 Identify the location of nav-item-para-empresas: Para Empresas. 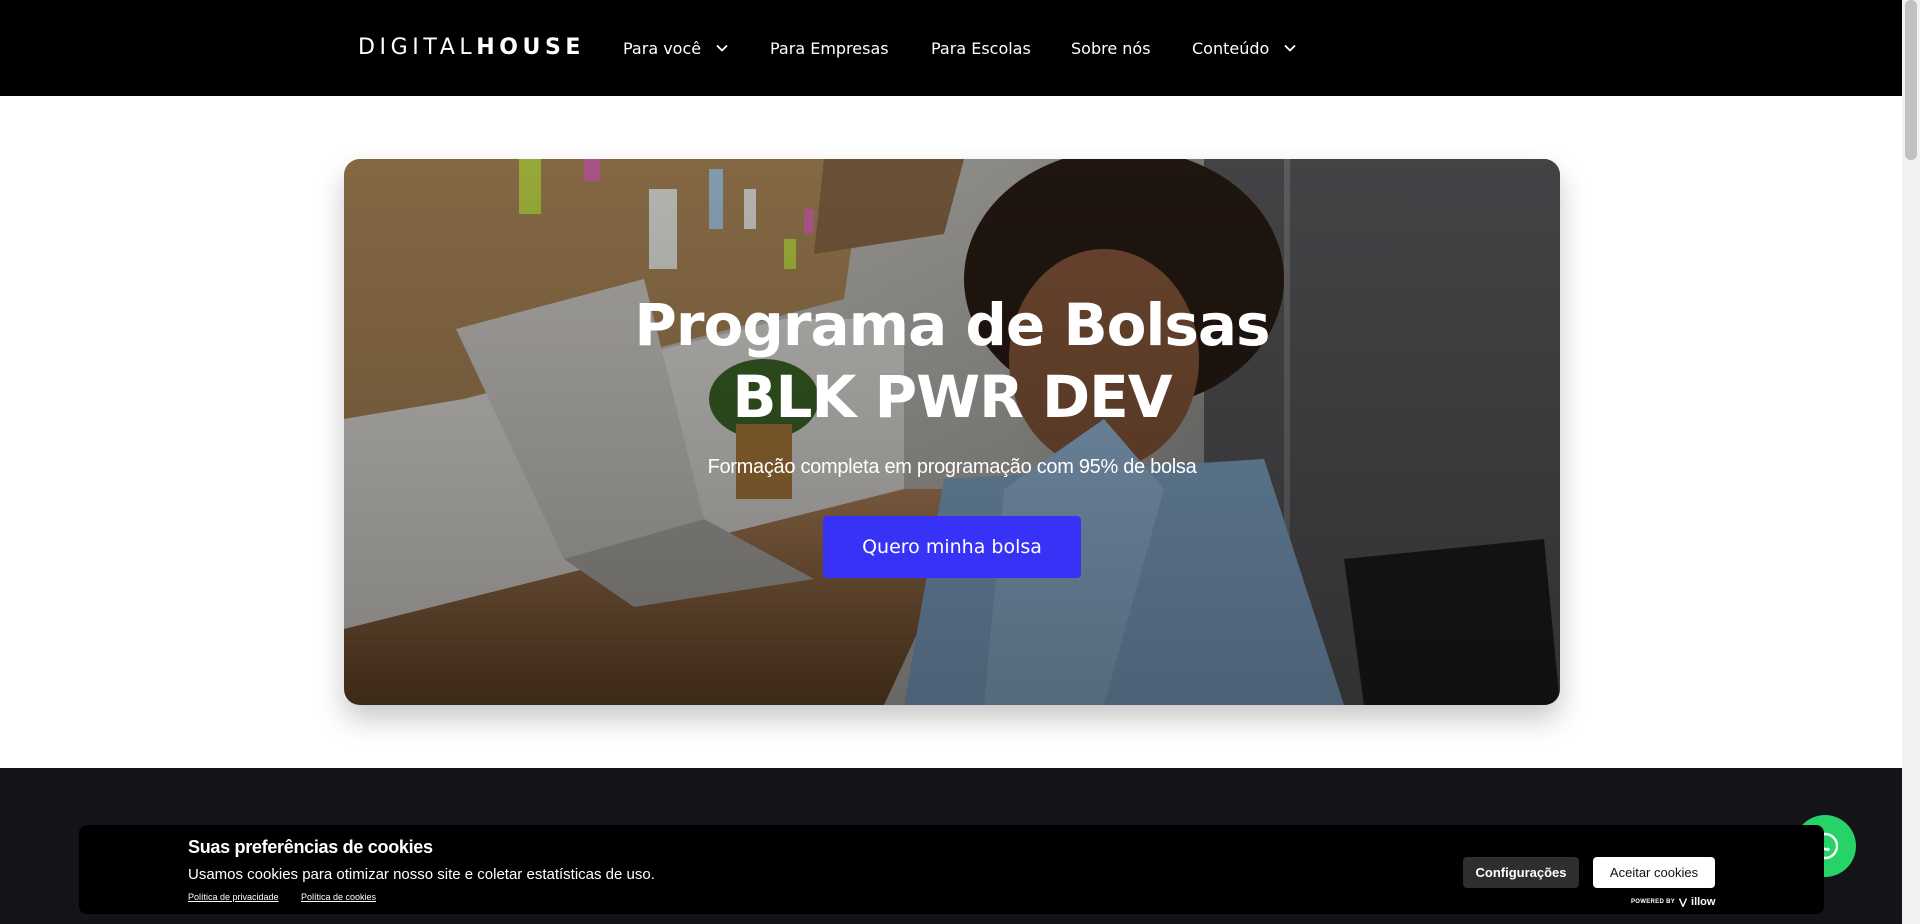
(829, 48).